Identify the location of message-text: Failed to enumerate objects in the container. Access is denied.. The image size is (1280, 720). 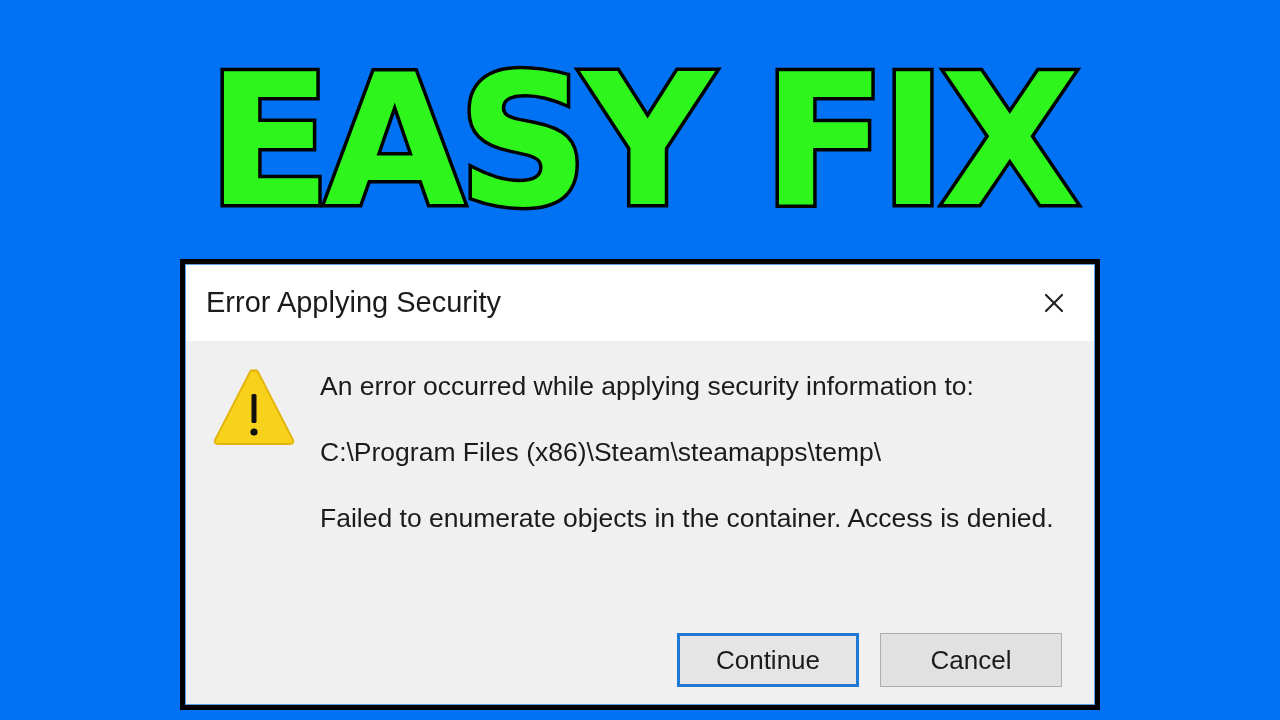
(687, 518).